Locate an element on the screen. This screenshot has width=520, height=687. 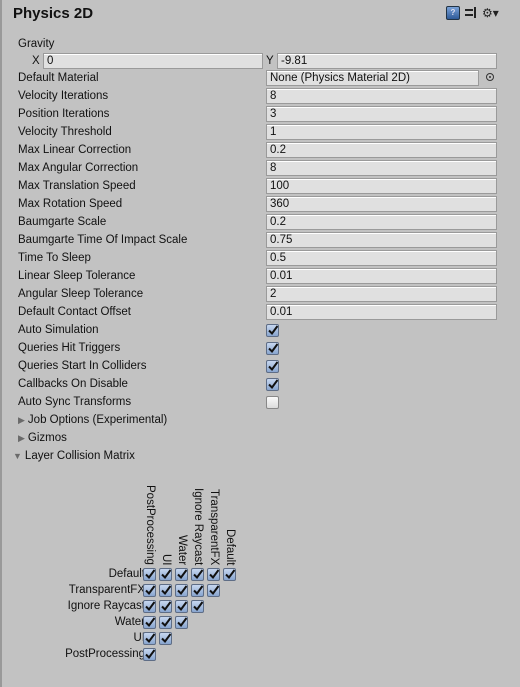
field-label: Max Translation Speed is located at coordinates (77, 186).